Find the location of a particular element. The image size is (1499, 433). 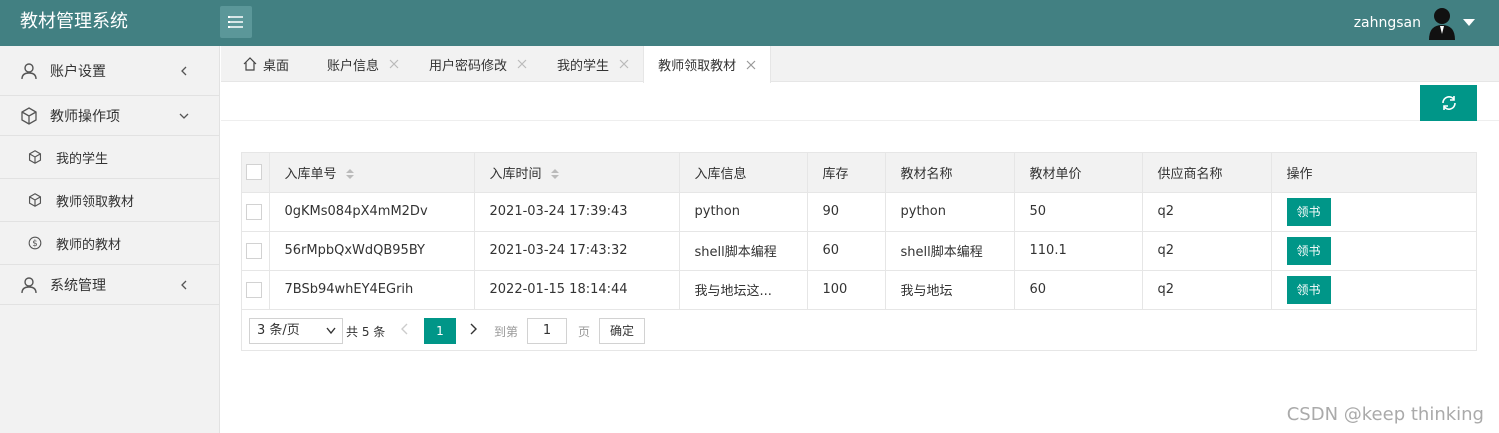

table-header-row: 入库单号 入库时间 入库信息 库存 教材名称 教材单价 供应商名称 操作 is located at coordinates (859, 173).